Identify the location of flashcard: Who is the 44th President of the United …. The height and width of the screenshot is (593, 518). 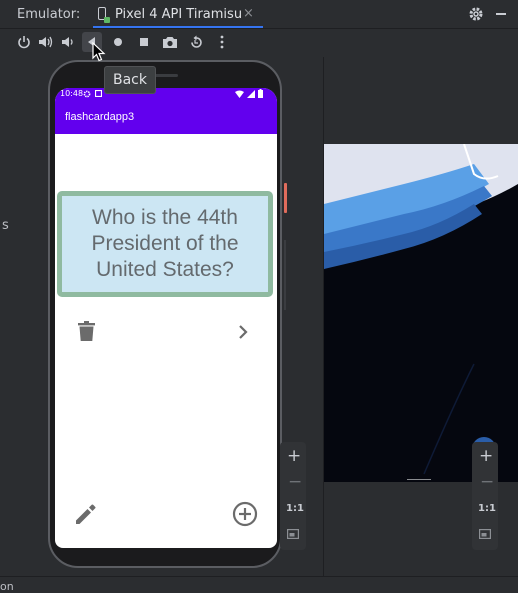
(165, 244).